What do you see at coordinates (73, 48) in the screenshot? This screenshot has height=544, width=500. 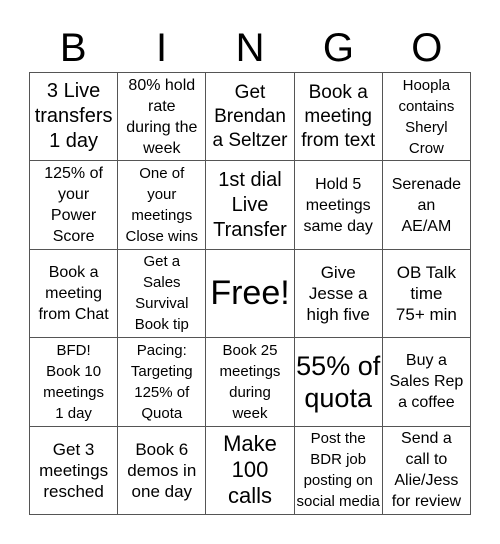 I see `header-letter-b: B` at bounding box center [73, 48].